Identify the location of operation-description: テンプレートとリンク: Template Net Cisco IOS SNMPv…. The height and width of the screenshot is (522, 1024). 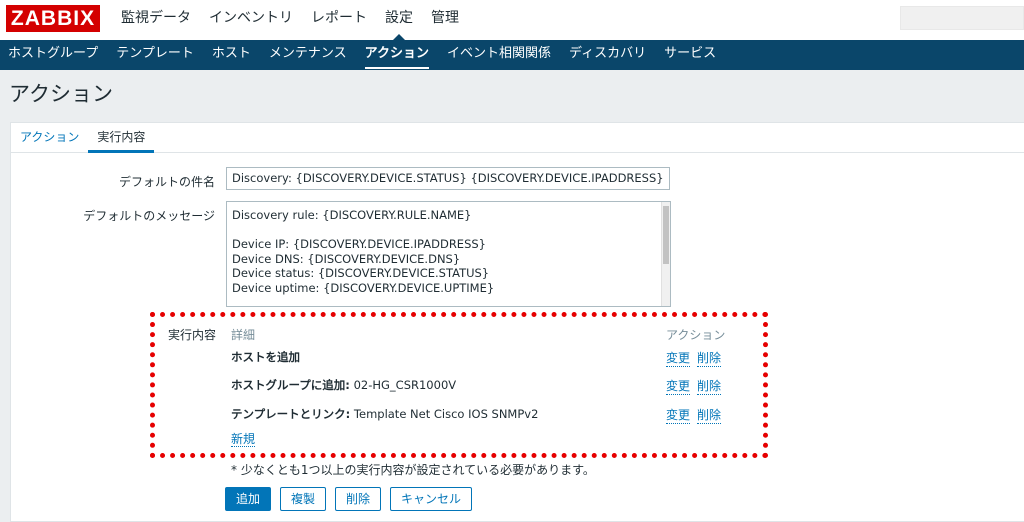
(385, 414).